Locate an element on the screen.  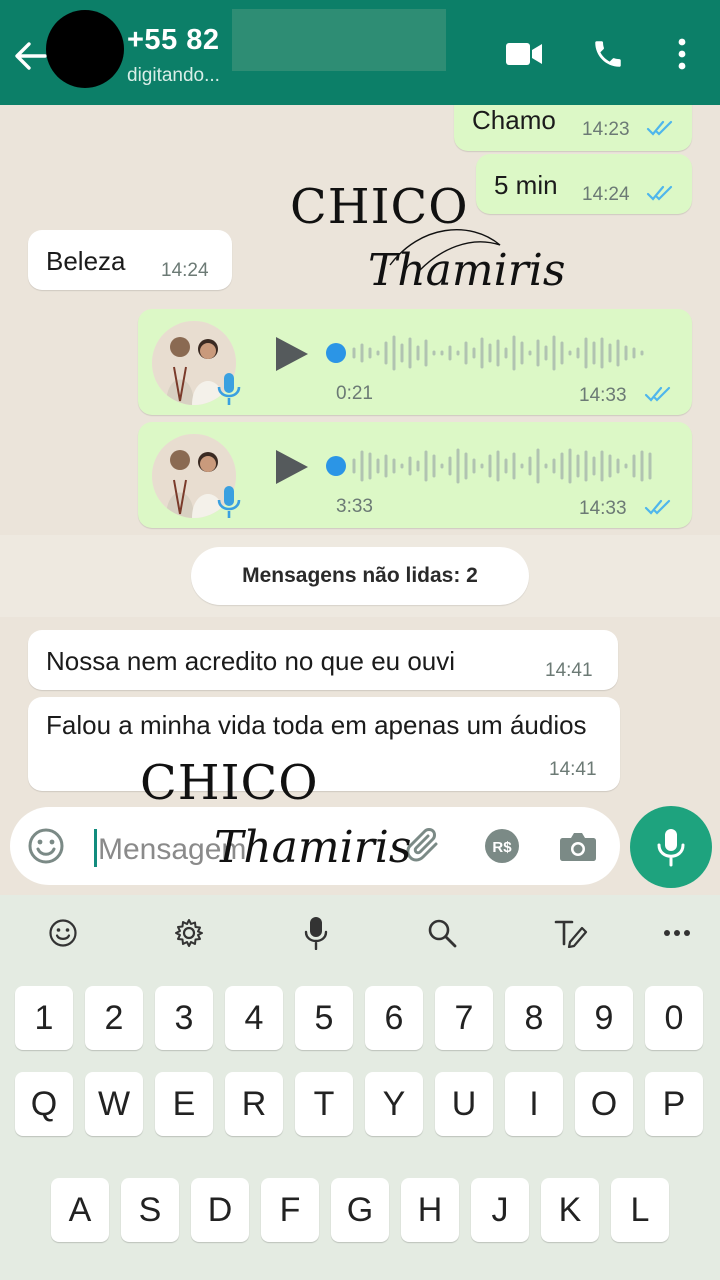
contact-name: +55 82 is located at coordinates (173, 40).